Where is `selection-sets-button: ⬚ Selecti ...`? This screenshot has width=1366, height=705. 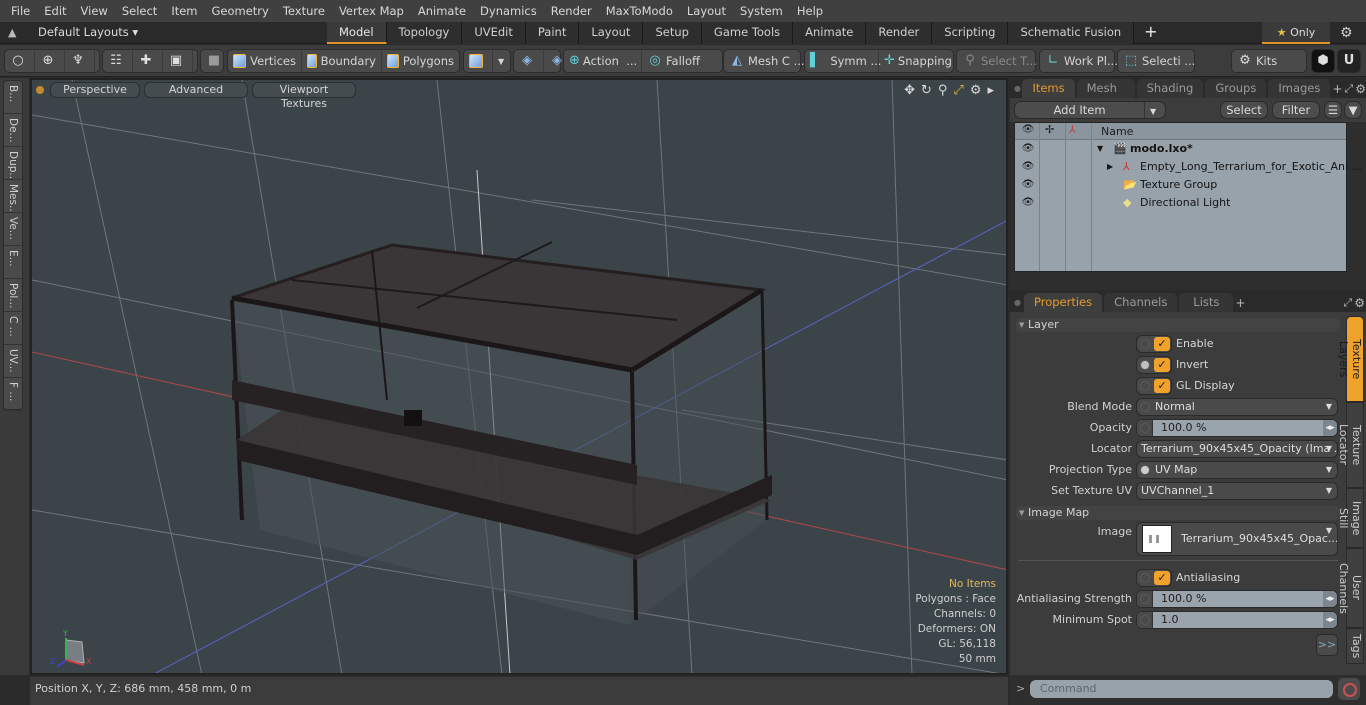 selection-sets-button: ⬚ Selecti ... is located at coordinates (1159, 61).